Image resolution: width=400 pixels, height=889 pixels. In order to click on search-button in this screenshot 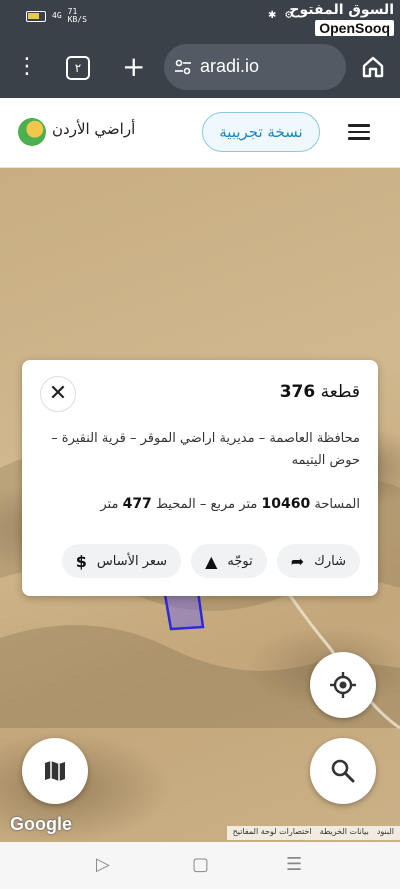, I will do `click(343, 771)`.